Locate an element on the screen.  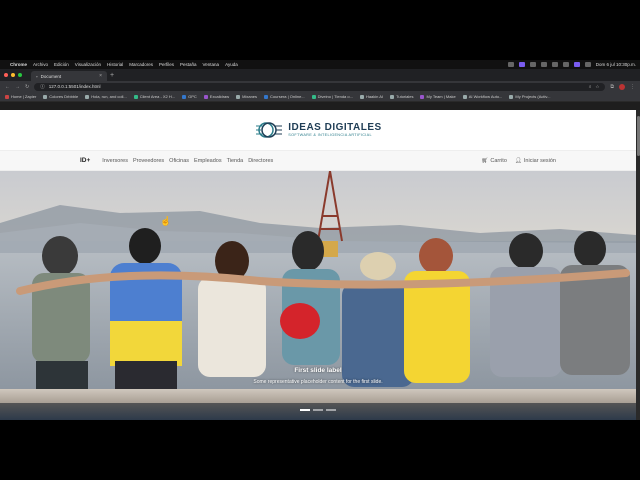
nav-inversores: Inversores is located at coordinates (115, 161).